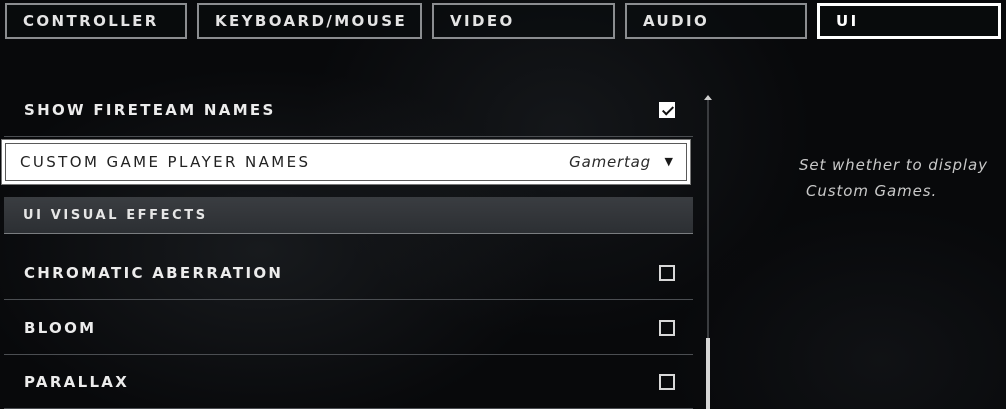  What do you see at coordinates (667, 382) in the screenshot?
I see `parallax-checkbox` at bounding box center [667, 382].